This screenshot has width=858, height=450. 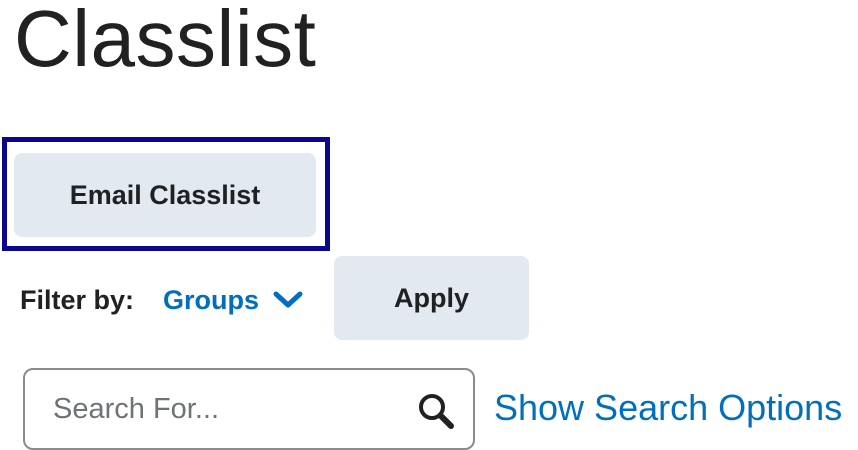 What do you see at coordinates (228, 409) in the screenshot?
I see `search-input` at bounding box center [228, 409].